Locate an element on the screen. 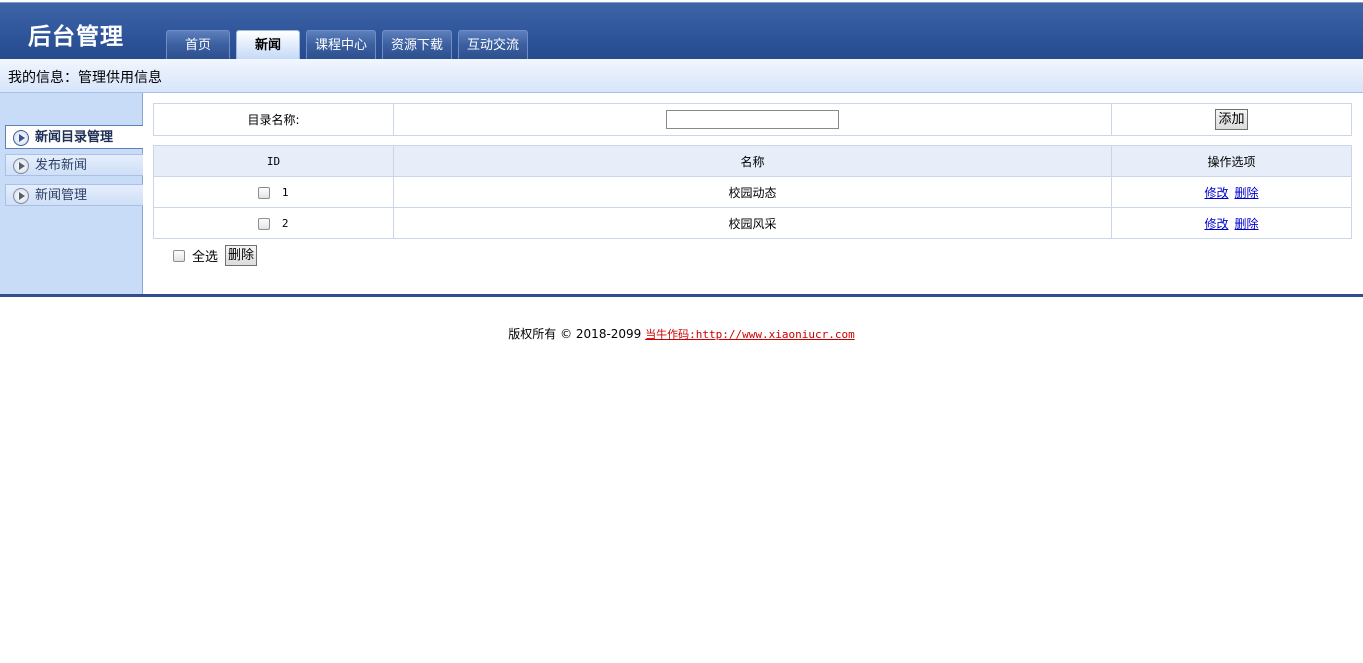 Image resolution: width=1363 pixels, height=663 pixels. bulk-delete-button: 删除 is located at coordinates (241, 255).